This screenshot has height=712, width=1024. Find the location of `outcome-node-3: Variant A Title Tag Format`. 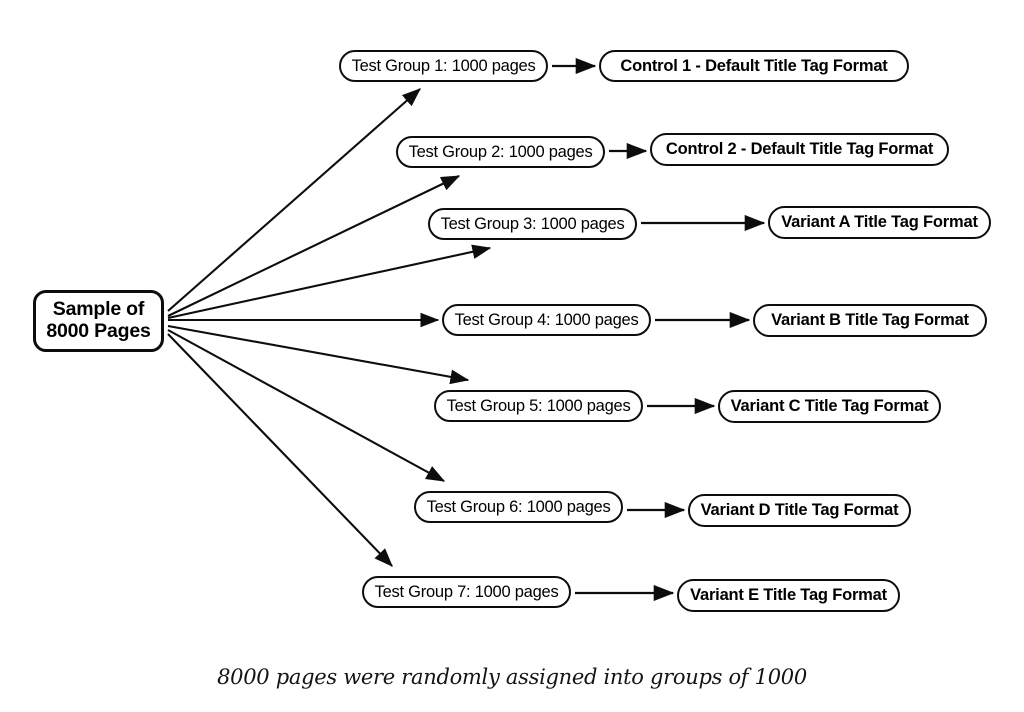

outcome-node-3: Variant A Title Tag Format is located at coordinates (879, 222).